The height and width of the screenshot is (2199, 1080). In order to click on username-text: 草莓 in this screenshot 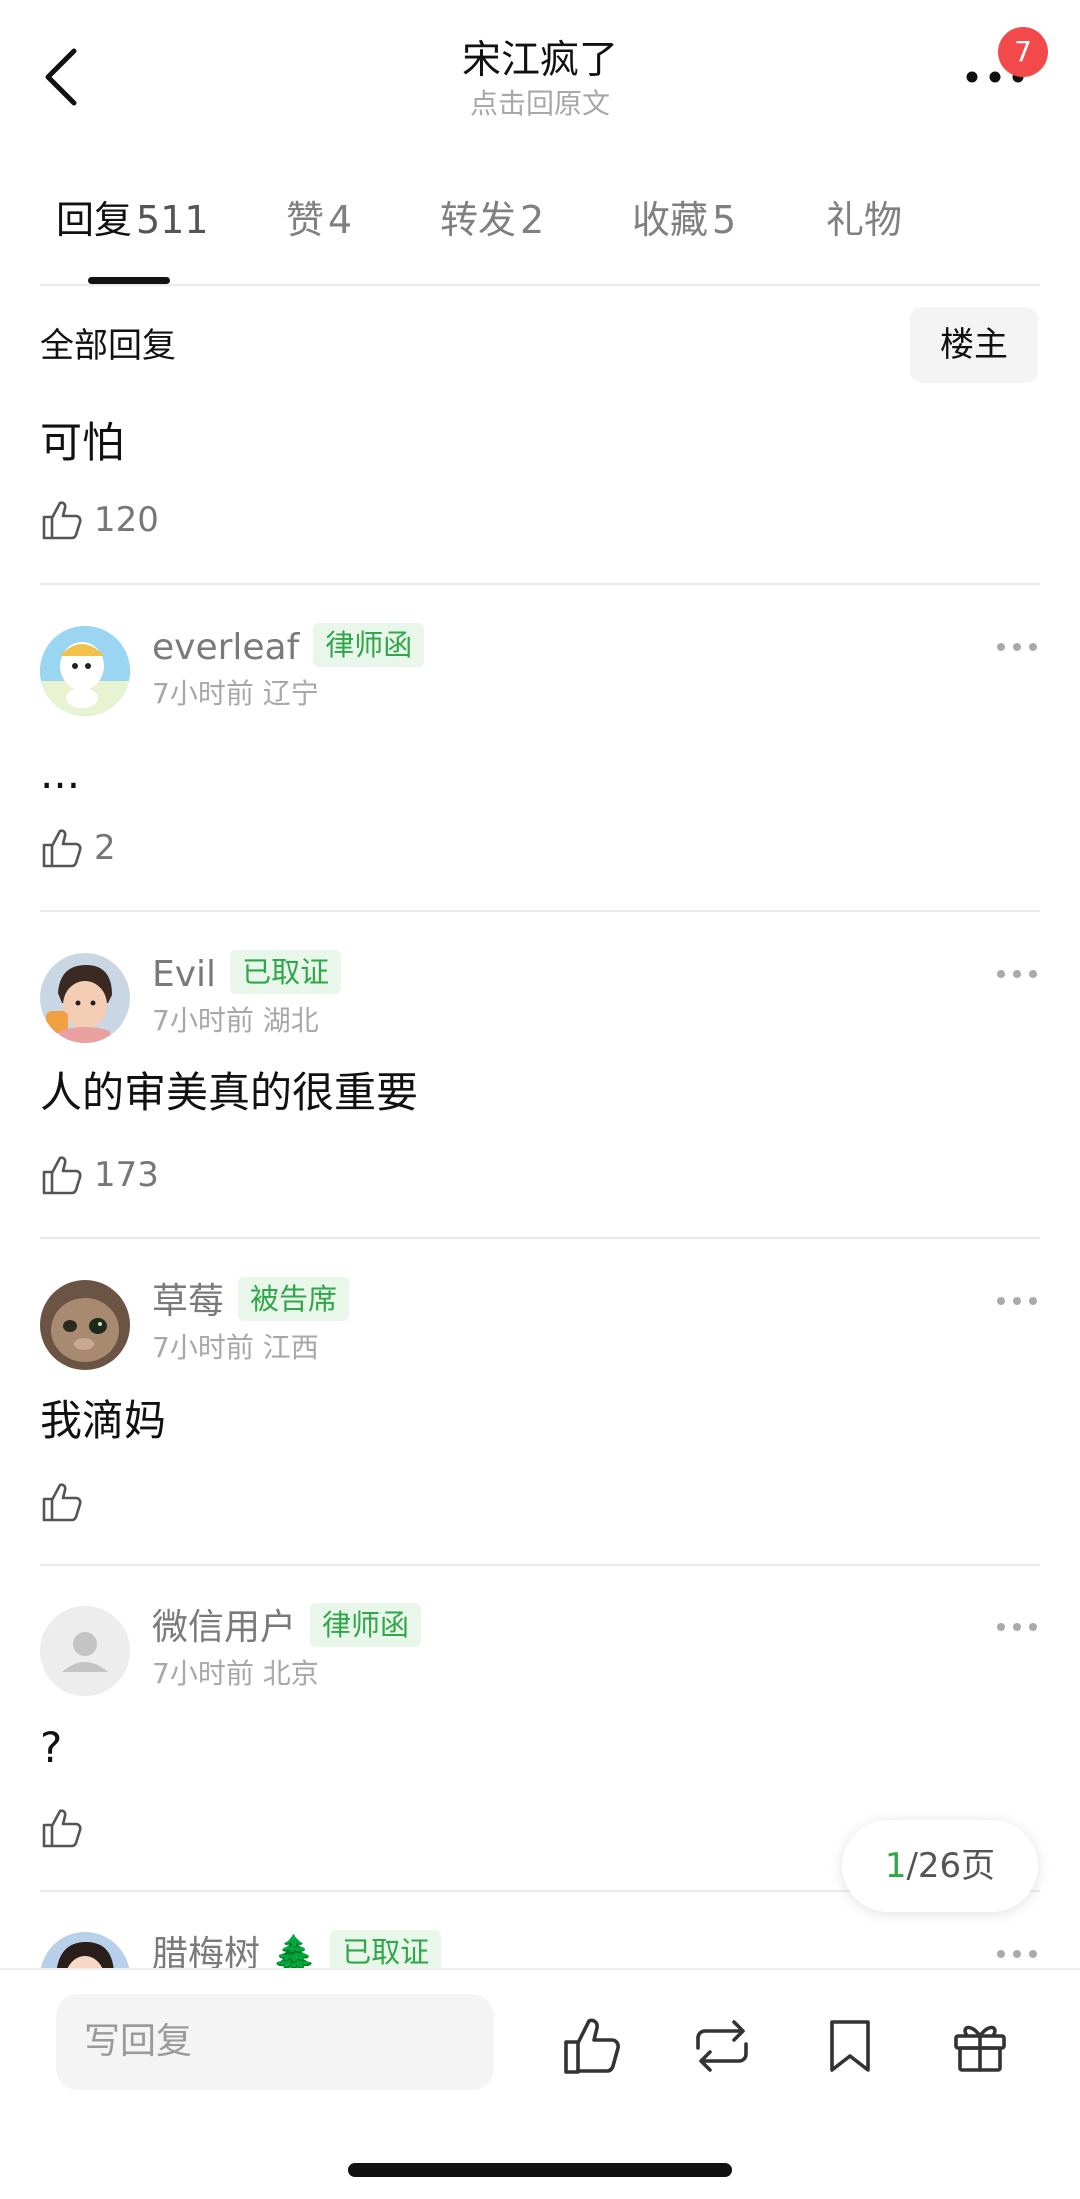, I will do `click(188, 1301)`.